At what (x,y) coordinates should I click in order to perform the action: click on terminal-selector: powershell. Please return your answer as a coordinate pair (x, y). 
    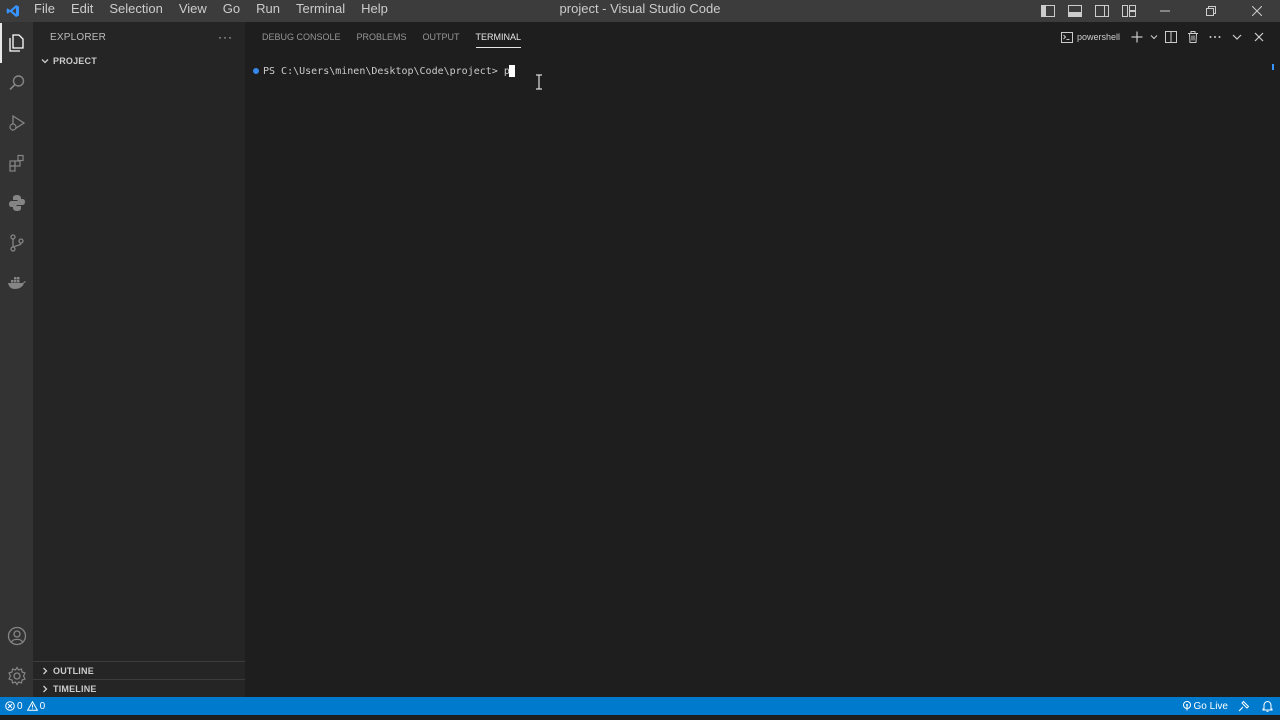
    Looking at the image, I should click on (1090, 37).